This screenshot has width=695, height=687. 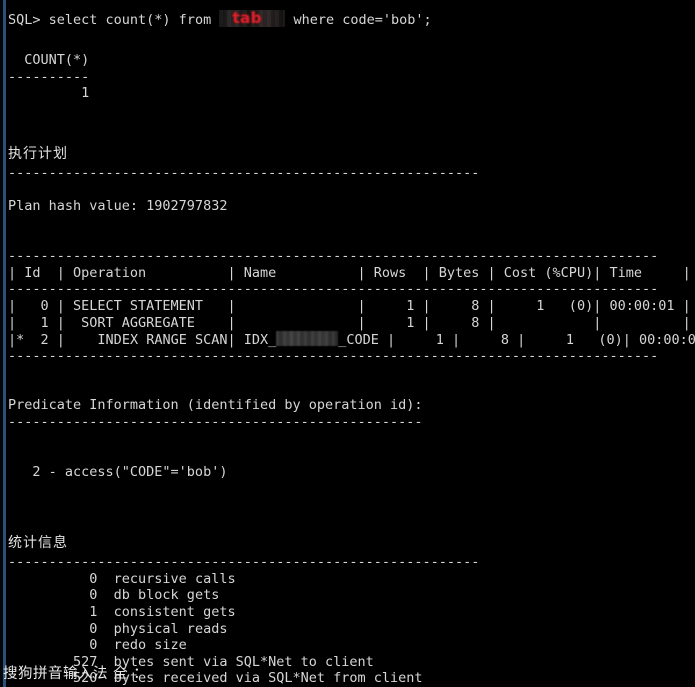 What do you see at coordinates (16, 340) in the screenshot?
I see `plan-row-marker: |*` at bounding box center [16, 340].